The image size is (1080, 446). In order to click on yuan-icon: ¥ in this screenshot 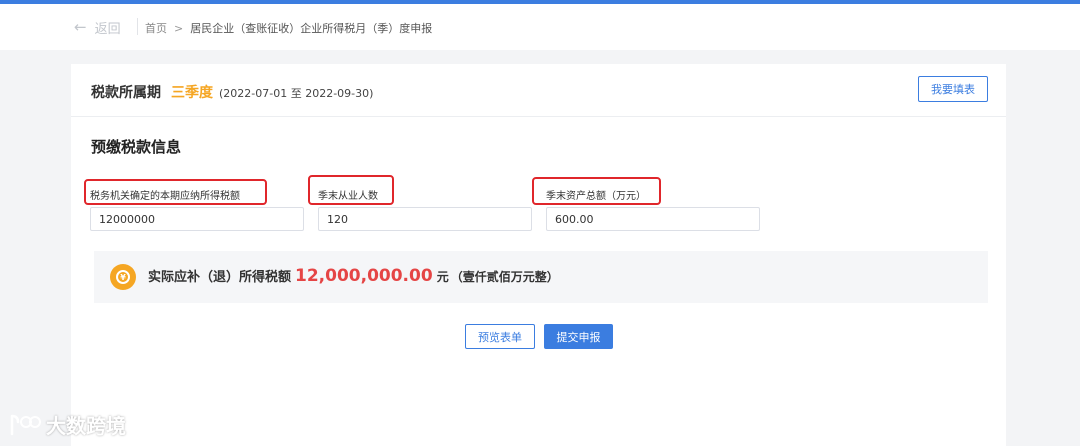, I will do `click(123, 277)`.